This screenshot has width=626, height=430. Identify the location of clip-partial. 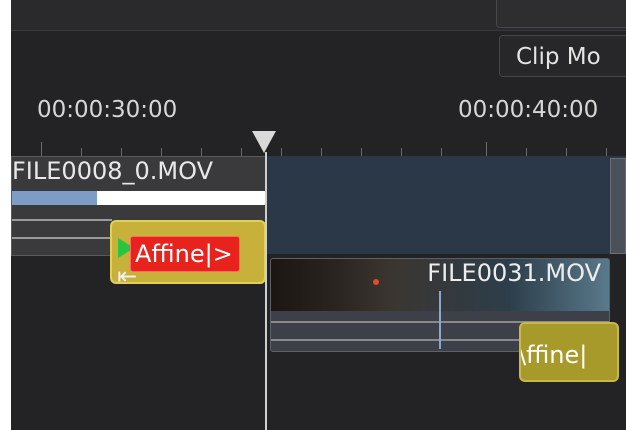
(618, 206).